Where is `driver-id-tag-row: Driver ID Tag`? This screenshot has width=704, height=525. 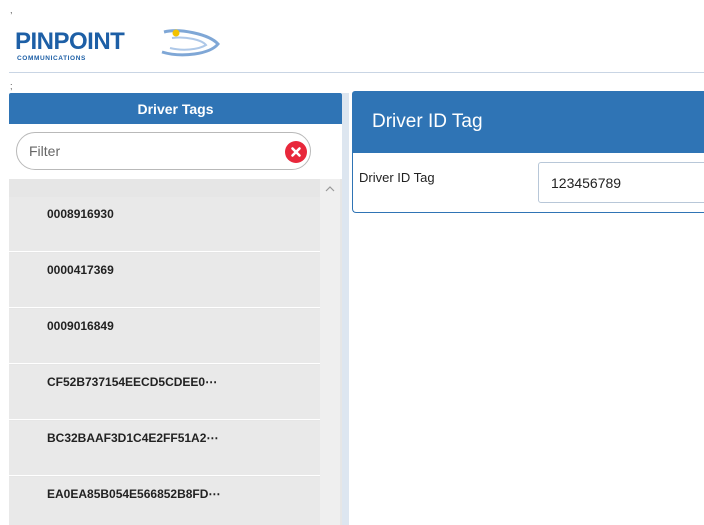
driver-id-tag-row: Driver ID Tag is located at coordinates (528, 183).